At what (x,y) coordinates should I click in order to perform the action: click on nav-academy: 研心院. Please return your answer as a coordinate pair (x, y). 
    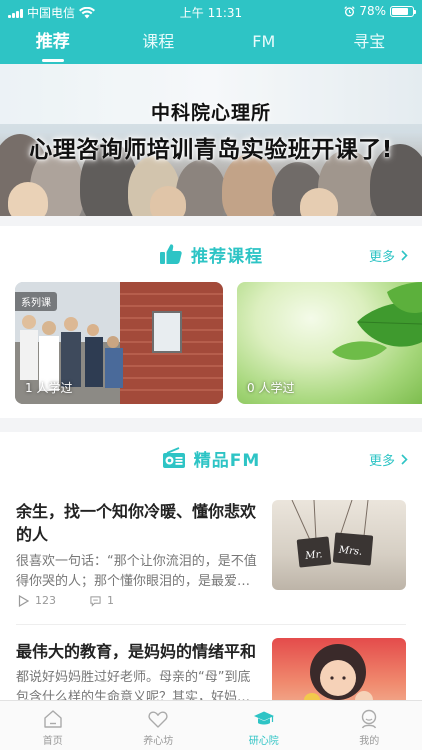
    Looking at the image, I should click on (264, 725).